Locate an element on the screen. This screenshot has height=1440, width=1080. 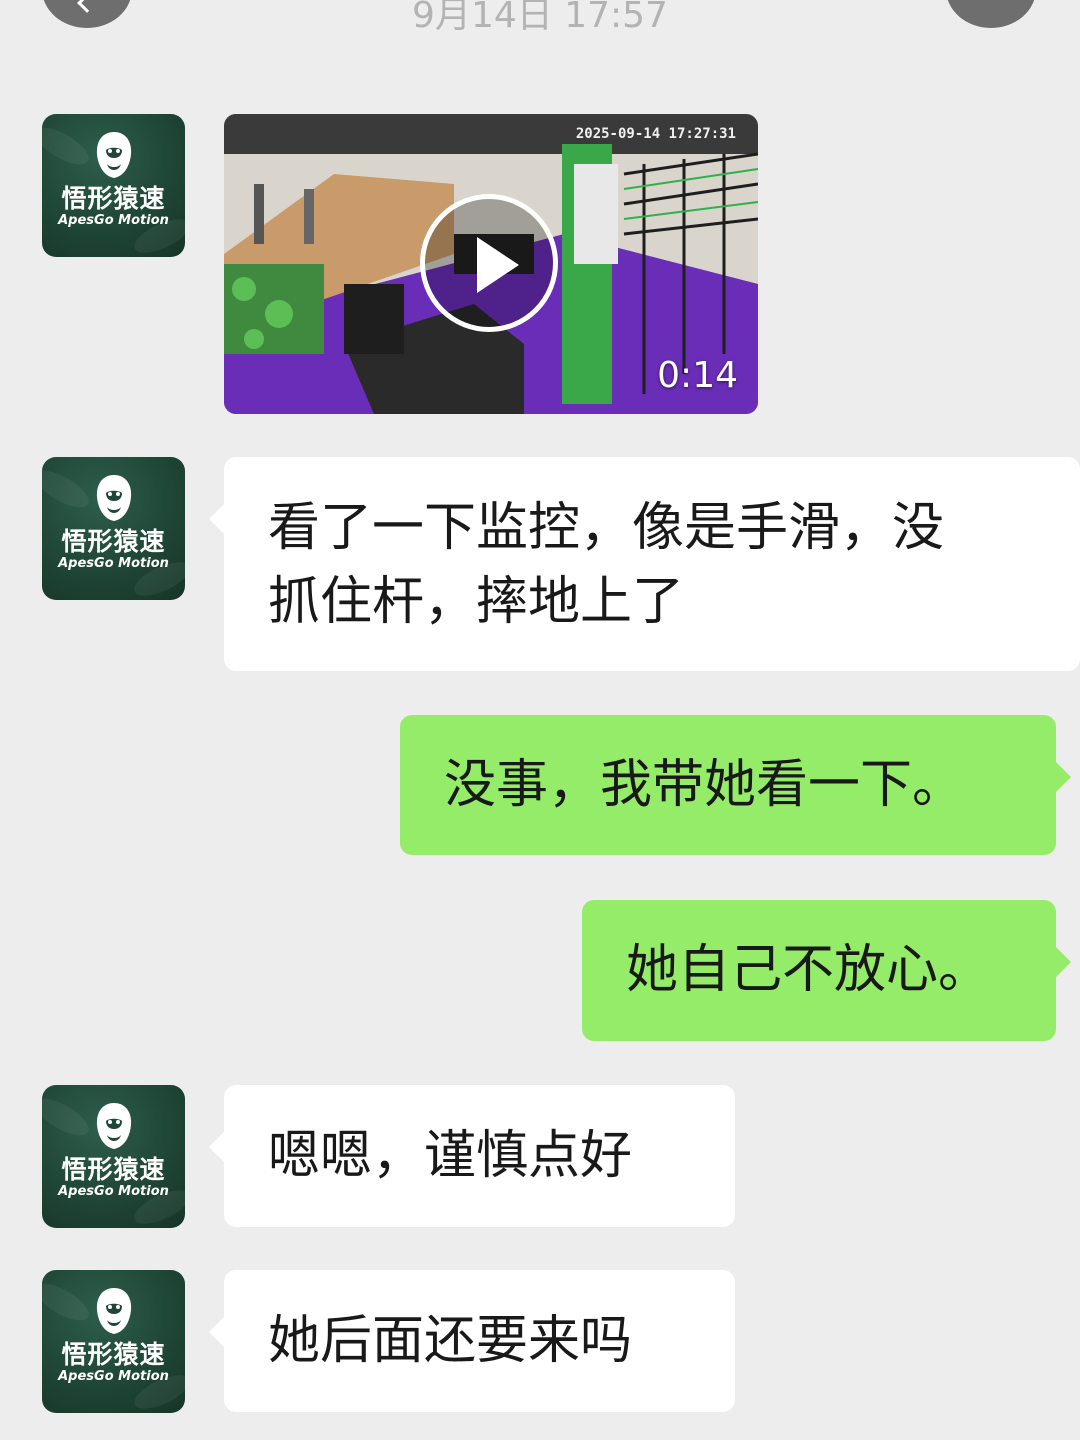
video-message: 2025-09-14 17:27:31 0:14 is located at coordinates (491, 264).